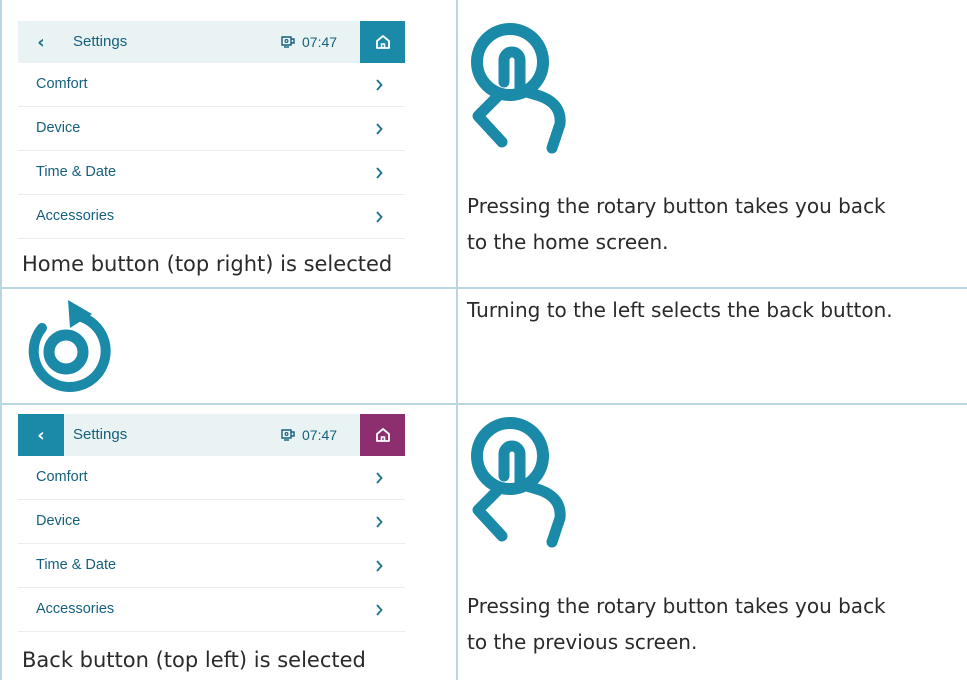  What do you see at coordinates (1, 340) in the screenshot?
I see `table-border-left` at bounding box center [1, 340].